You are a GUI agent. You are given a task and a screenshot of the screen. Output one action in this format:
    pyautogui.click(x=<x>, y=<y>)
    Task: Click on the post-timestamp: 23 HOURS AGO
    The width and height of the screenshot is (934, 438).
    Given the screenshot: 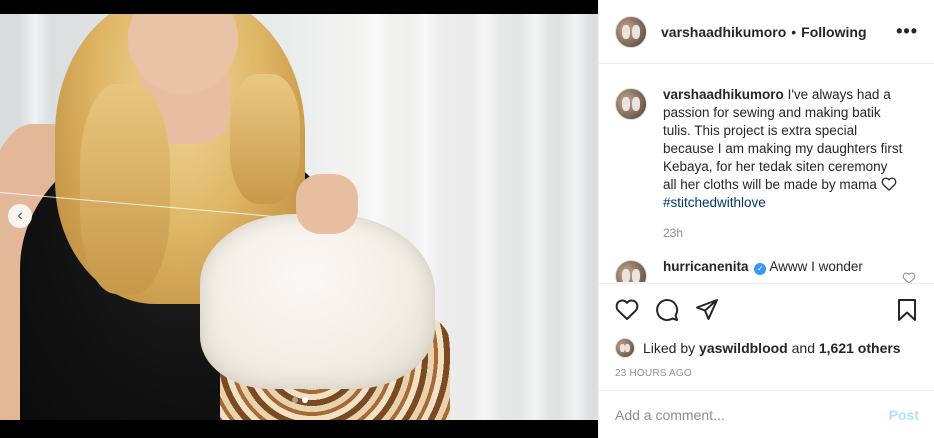 What is the action you would take?
    pyautogui.click(x=767, y=373)
    